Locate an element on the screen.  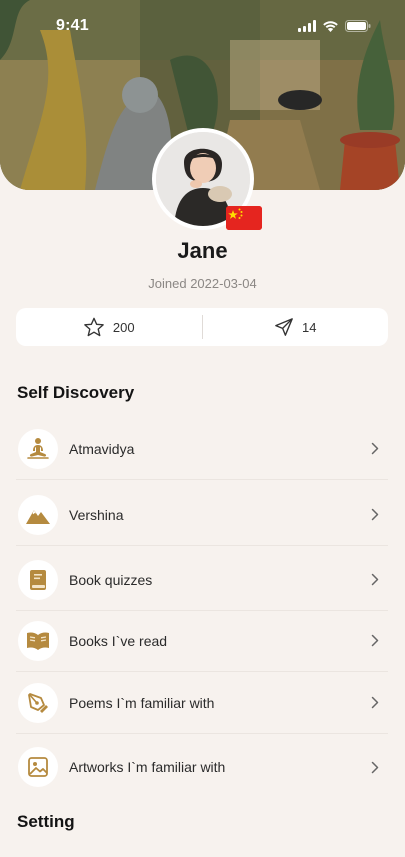
status-bar: 9:41 is located at coordinates (202, 26).